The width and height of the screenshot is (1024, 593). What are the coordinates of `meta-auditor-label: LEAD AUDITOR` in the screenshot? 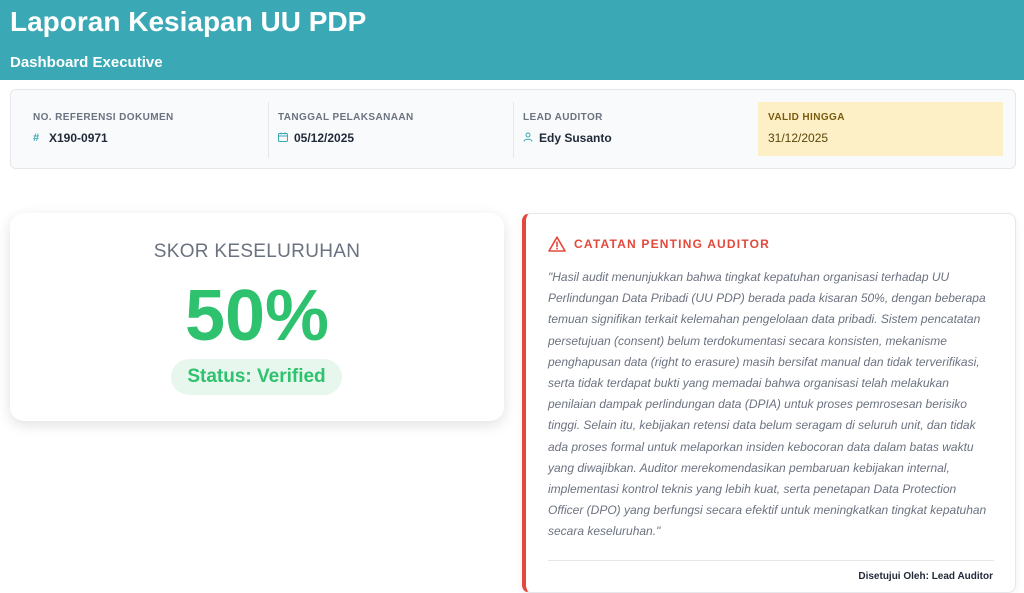 It's located at (563, 117).